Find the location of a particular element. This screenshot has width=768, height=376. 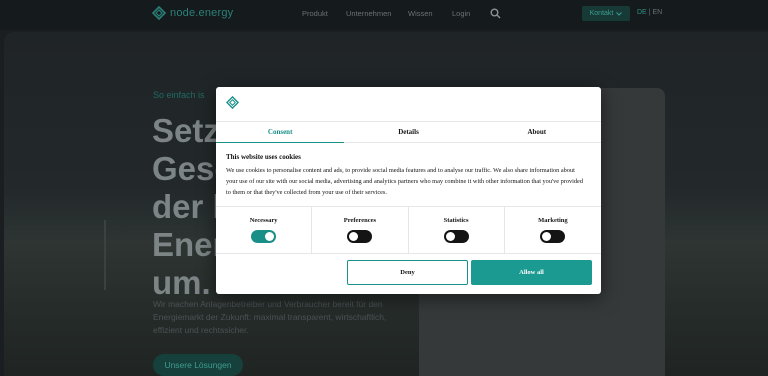

toggle-group-marketing: Marketing is located at coordinates (553, 230).